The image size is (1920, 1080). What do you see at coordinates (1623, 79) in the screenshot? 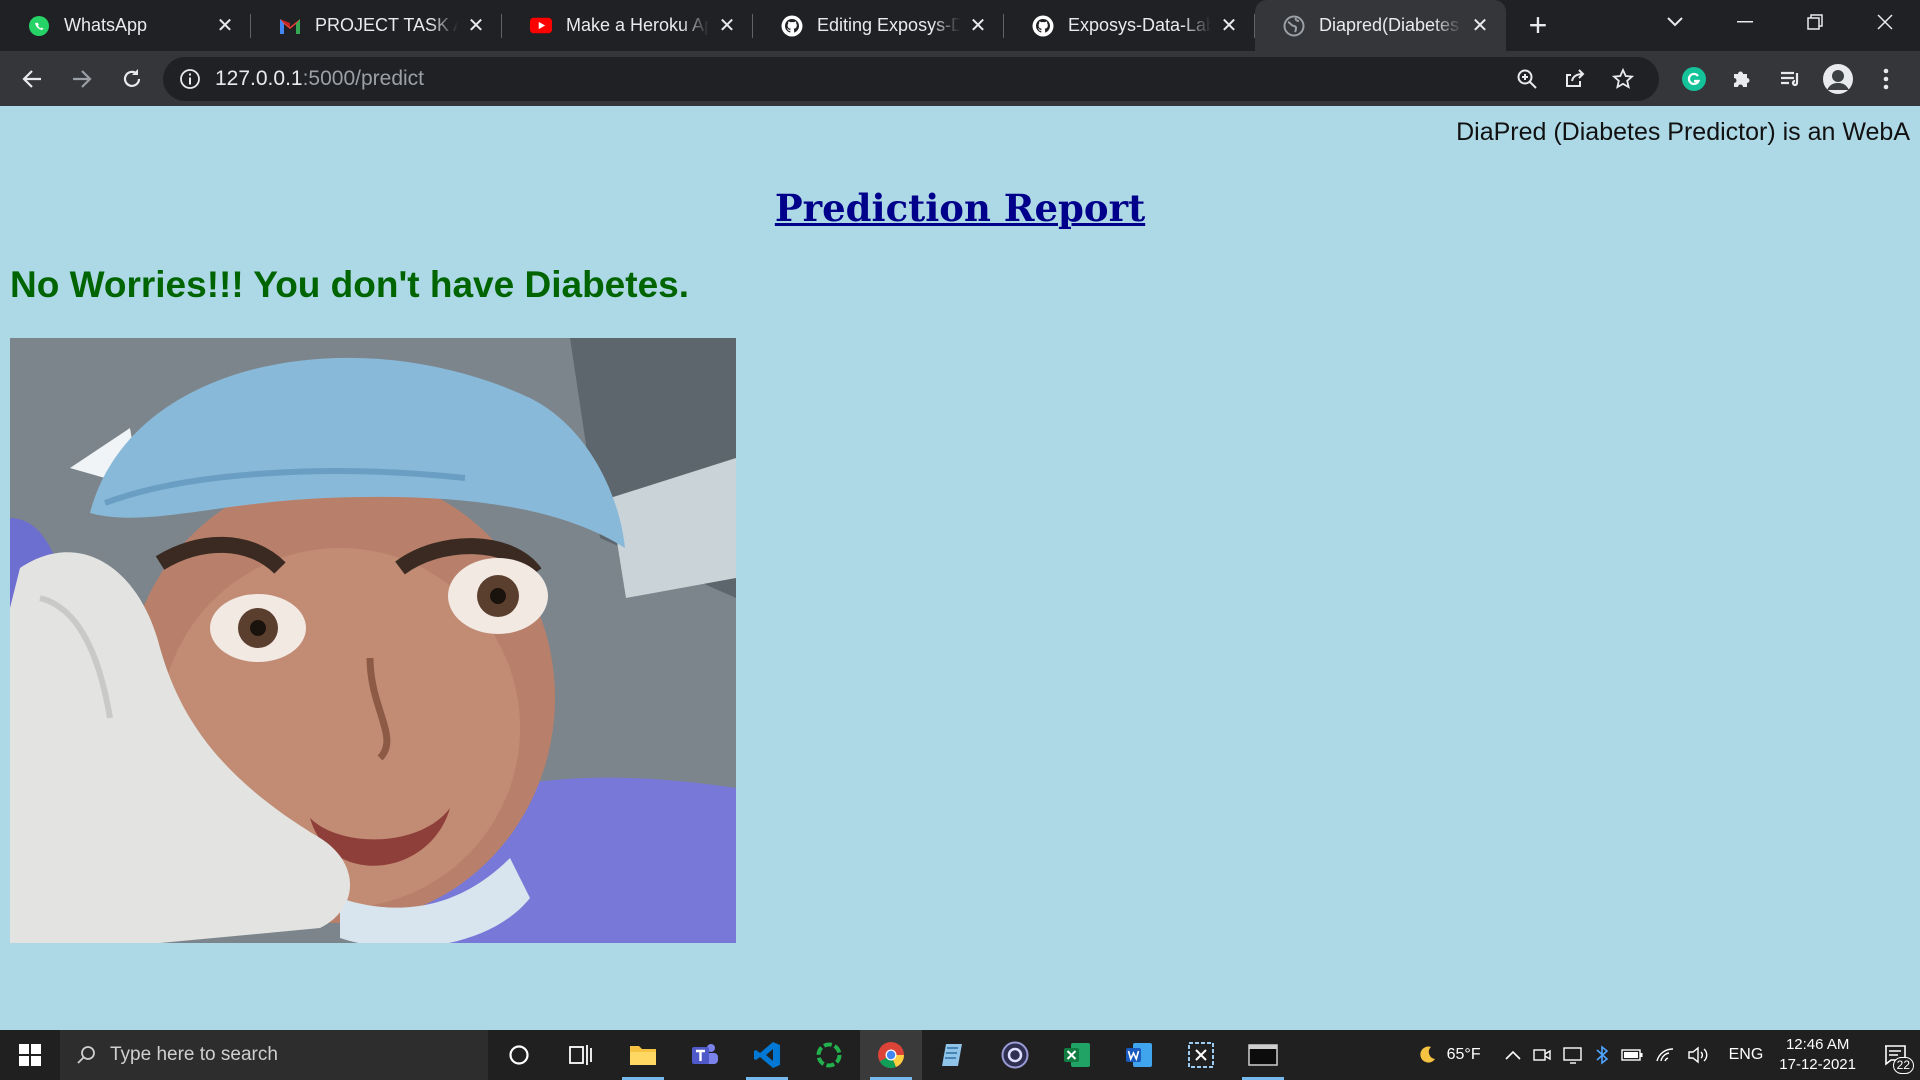
I see `bookmark-button` at bounding box center [1623, 79].